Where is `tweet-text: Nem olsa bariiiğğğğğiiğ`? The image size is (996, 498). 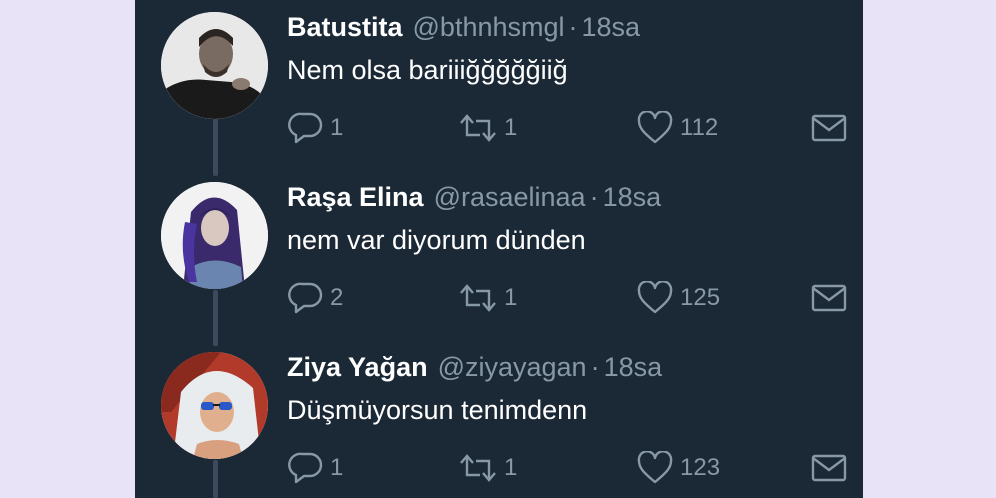
tweet-text: Nem olsa bariiiğğğğğiiğ is located at coordinates (427, 70).